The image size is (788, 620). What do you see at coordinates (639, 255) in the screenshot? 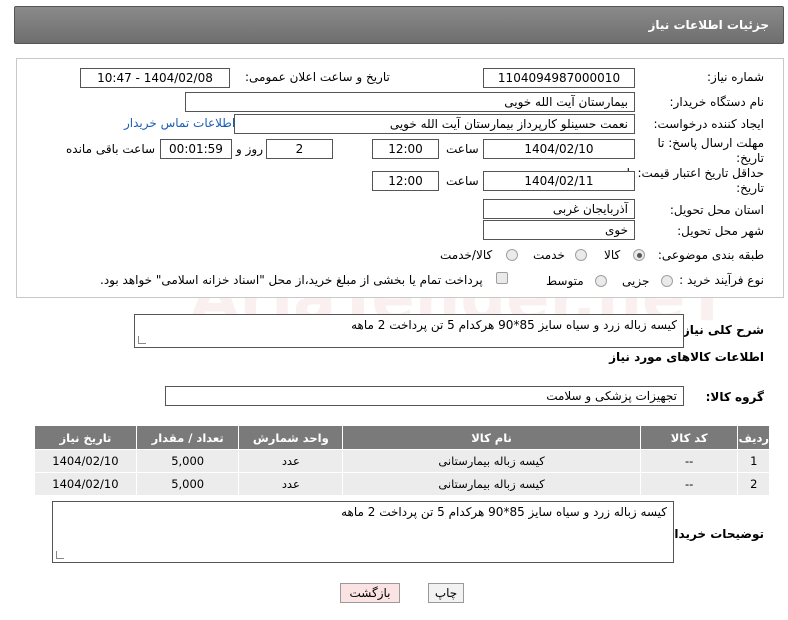
I see `category-goods-radio` at bounding box center [639, 255].